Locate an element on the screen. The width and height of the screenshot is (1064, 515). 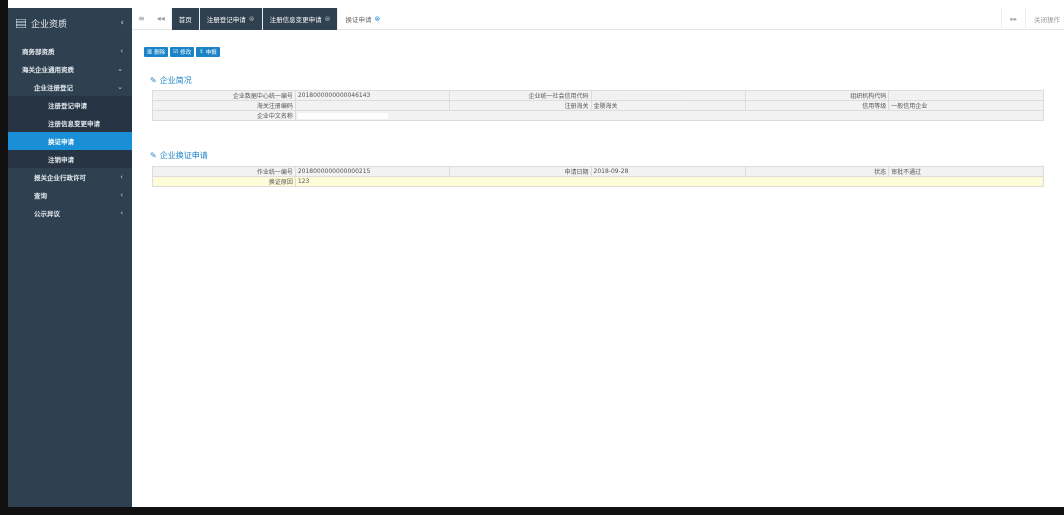
field-value: 金陵海关 is located at coordinates (668, 105).